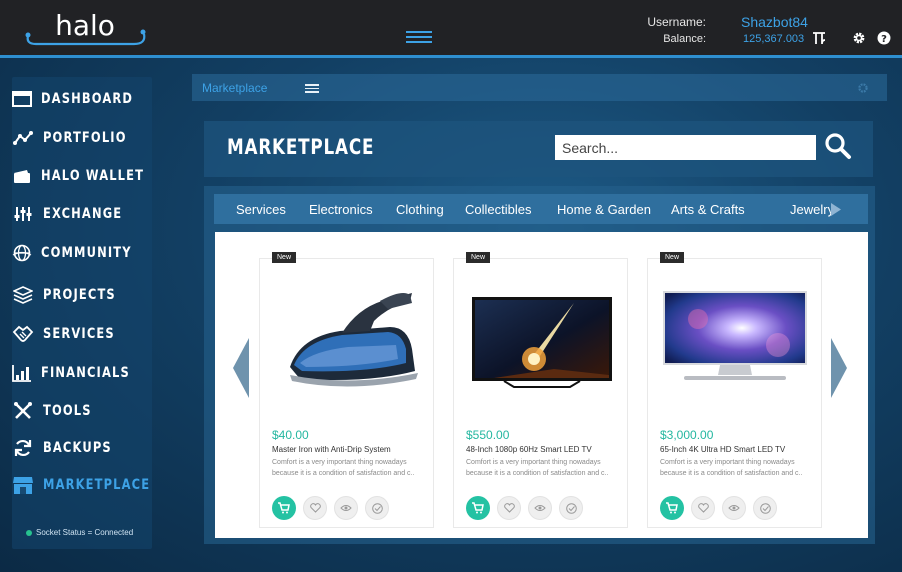  Describe the element at coordinates (23, 448) in the screenshot. I see `refresh-icon` at that location.